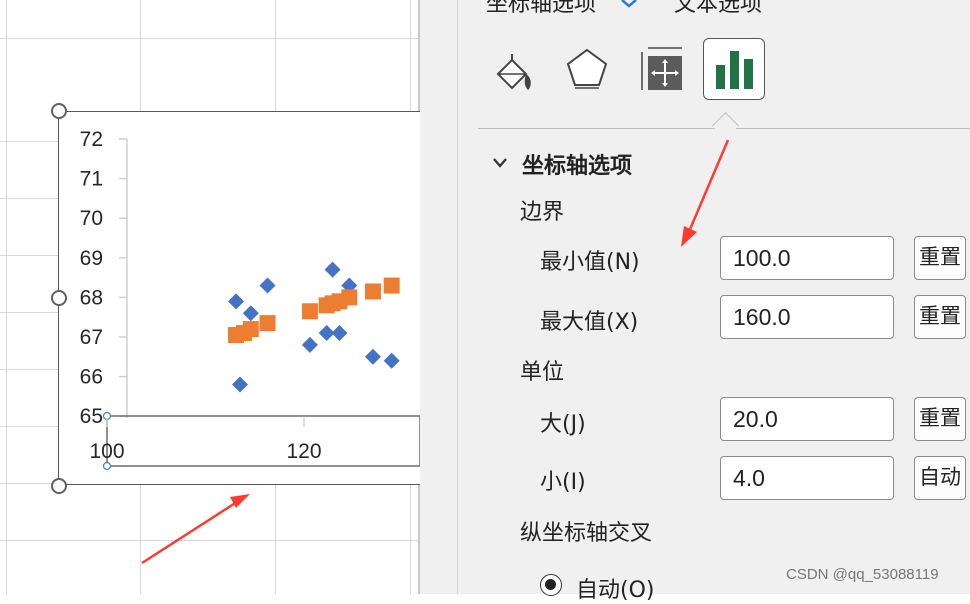  What do you see at coordinates (303, 451) in the screenshot?
I see `x-tick-label: 120` at bounding box center [303, 451].